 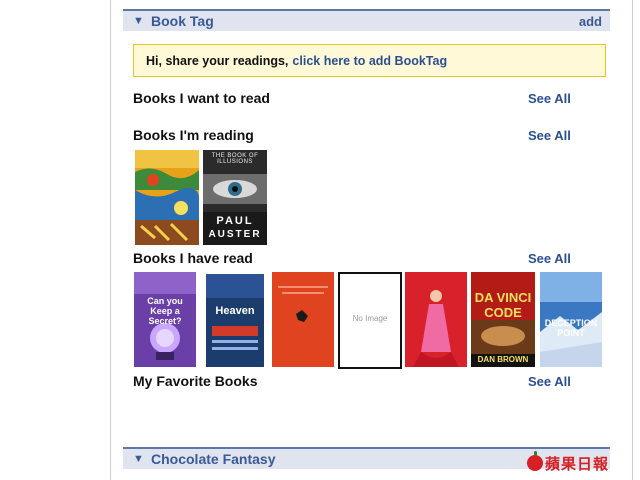 I want to click on section-title: Book Tag, so click(x=182, y=21).